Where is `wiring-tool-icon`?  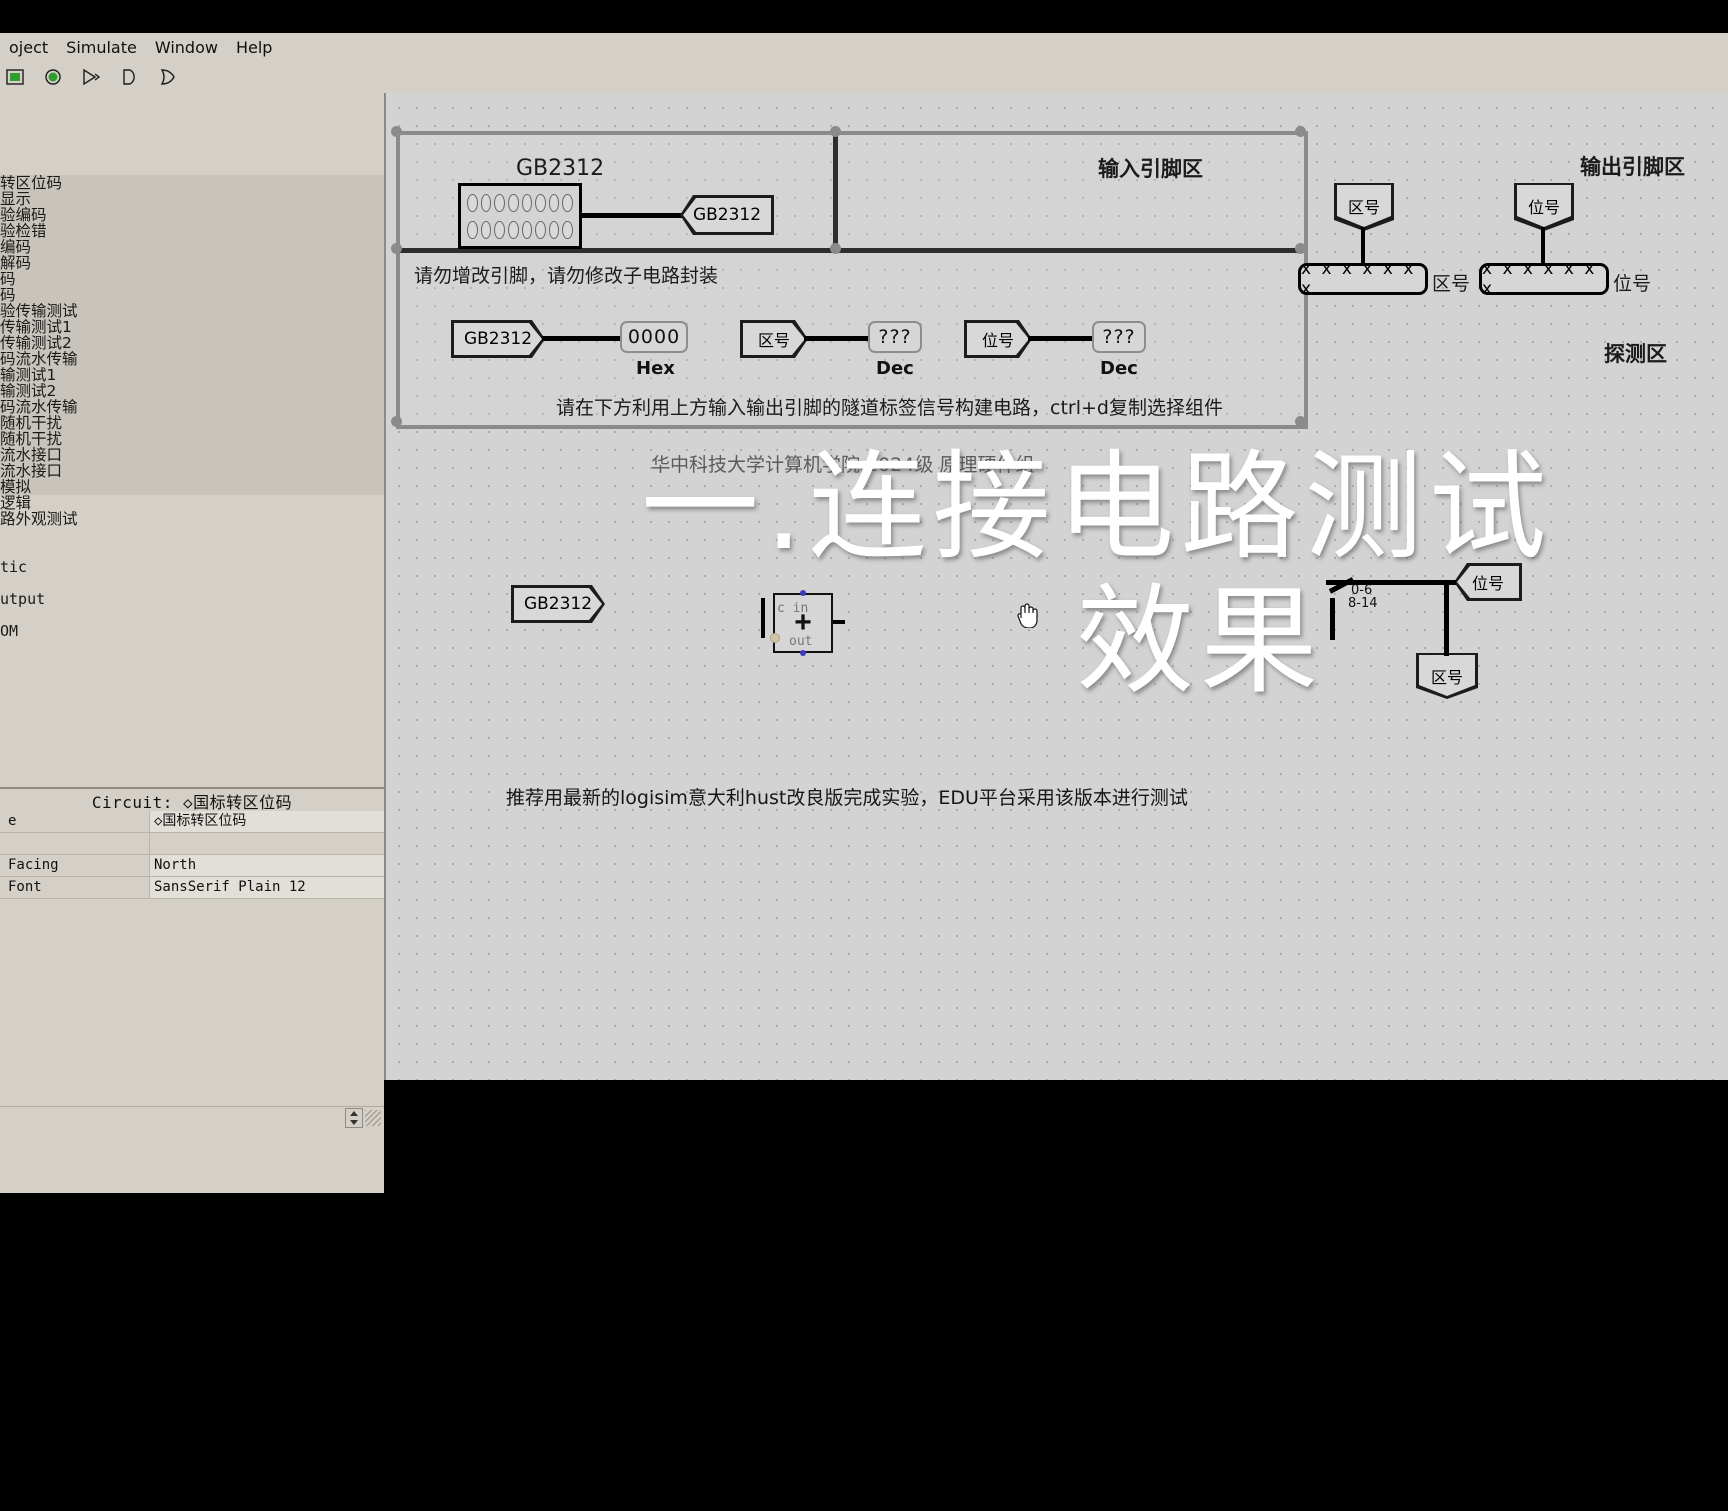 wiring-tool-icon is located at coordinates (91, 77).